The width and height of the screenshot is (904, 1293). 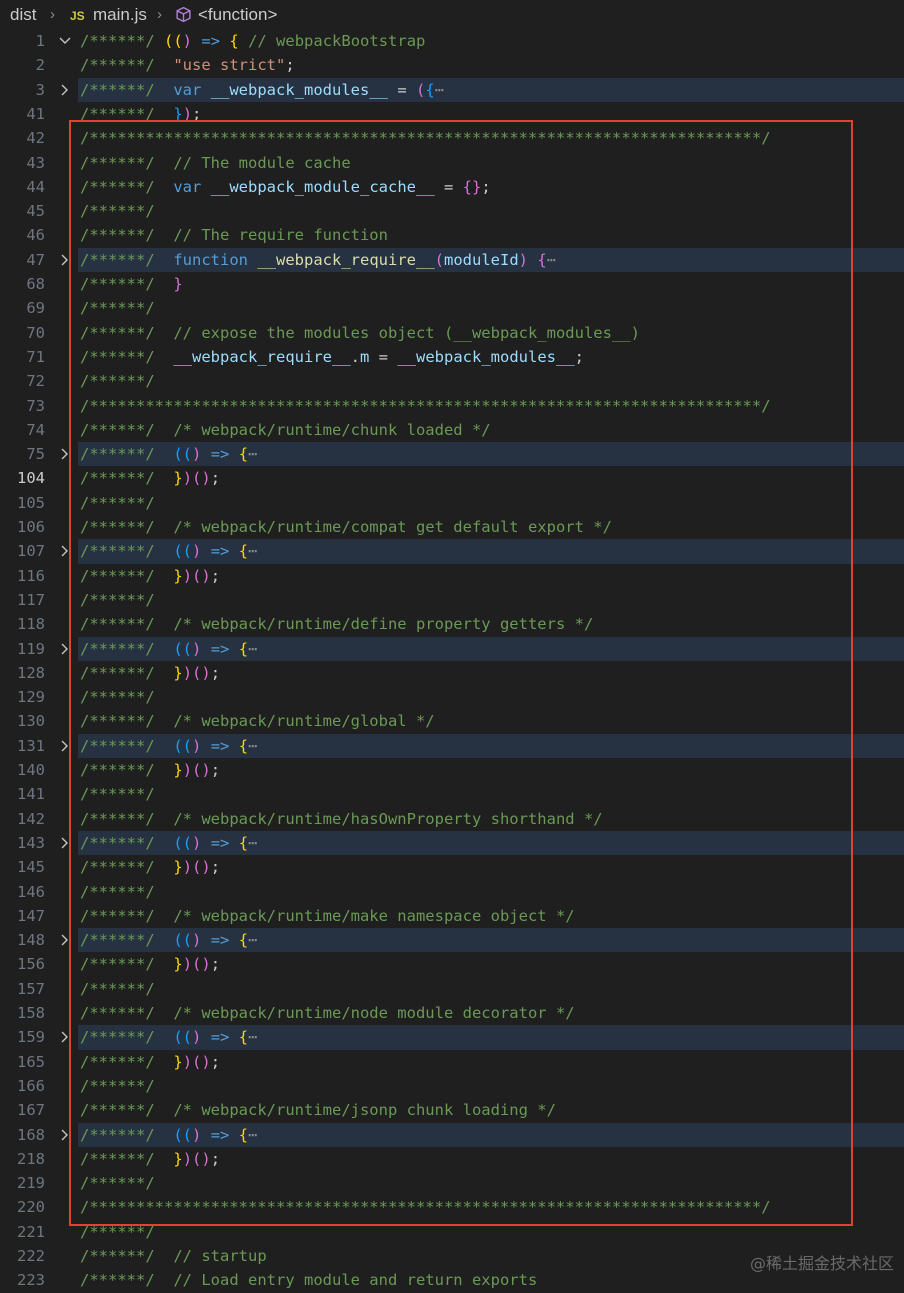 What do you see at coordinates (452, 65) in the screenshot?
I see `code-line: 2 /******/ "use strict";` at bounding box center [452, 65].